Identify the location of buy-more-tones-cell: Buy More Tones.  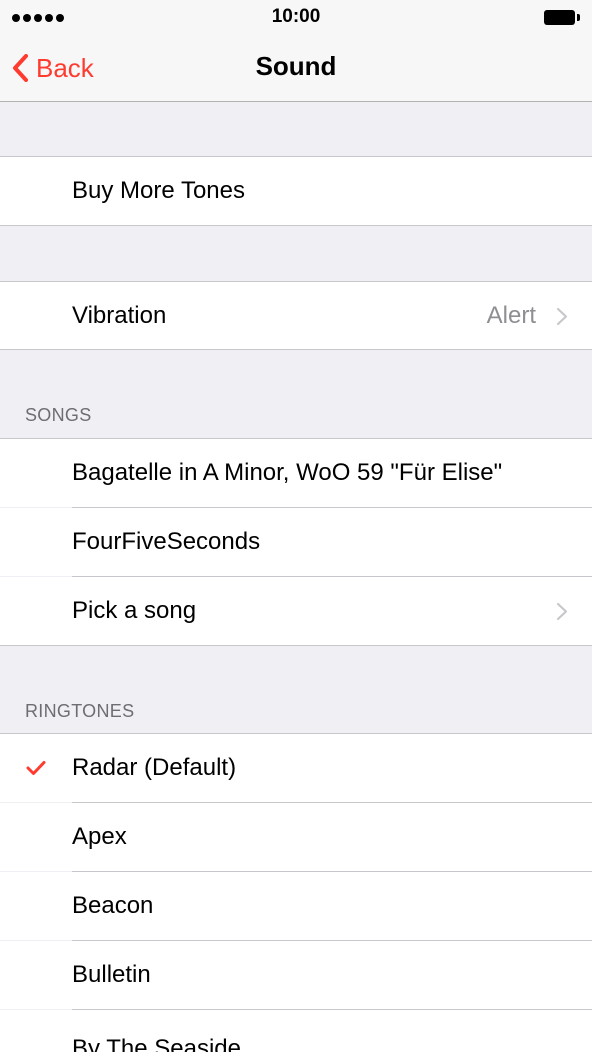
(296, 191).